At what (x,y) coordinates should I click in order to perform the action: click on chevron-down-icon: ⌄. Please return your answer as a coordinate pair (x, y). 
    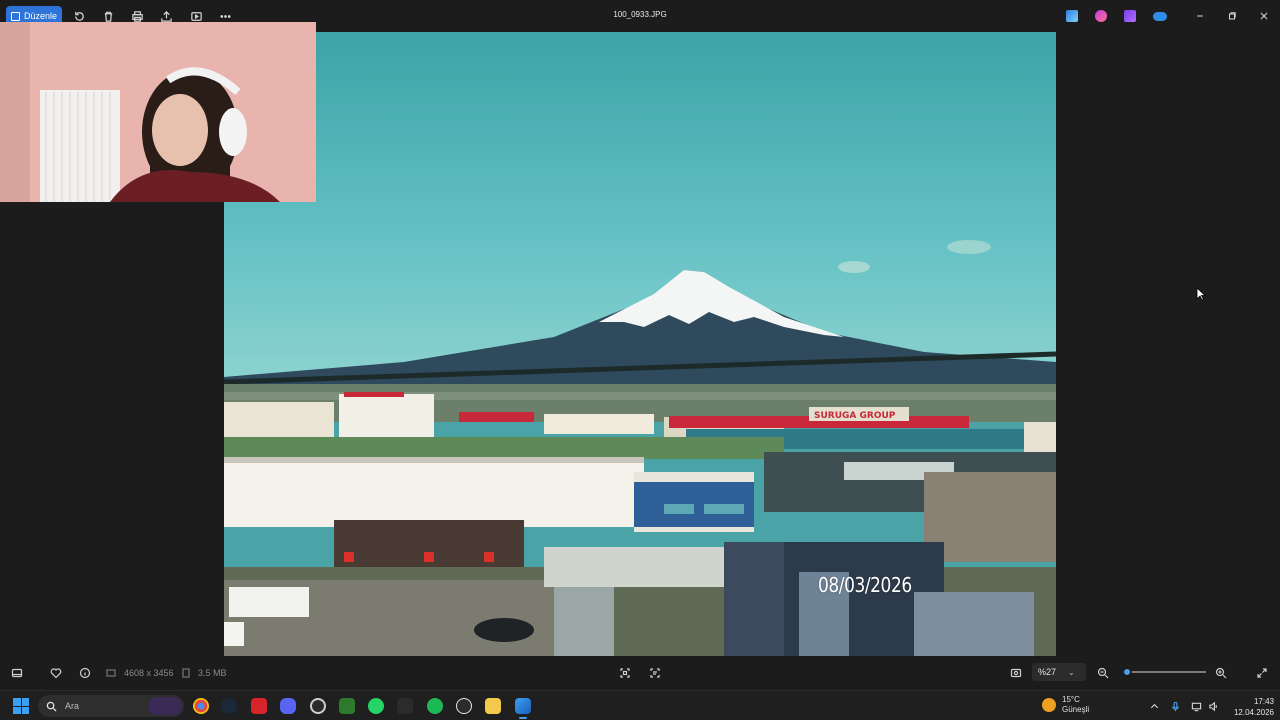
    Looking at the image, I should click on (1071, 672).